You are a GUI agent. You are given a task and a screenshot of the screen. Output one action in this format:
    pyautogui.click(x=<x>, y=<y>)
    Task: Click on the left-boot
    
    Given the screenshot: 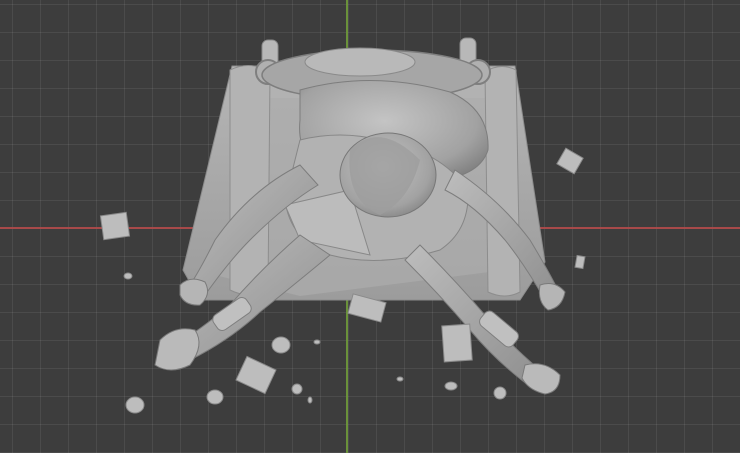 What is the action you would take?
    pyautogui.click(x=177, y=349)
    